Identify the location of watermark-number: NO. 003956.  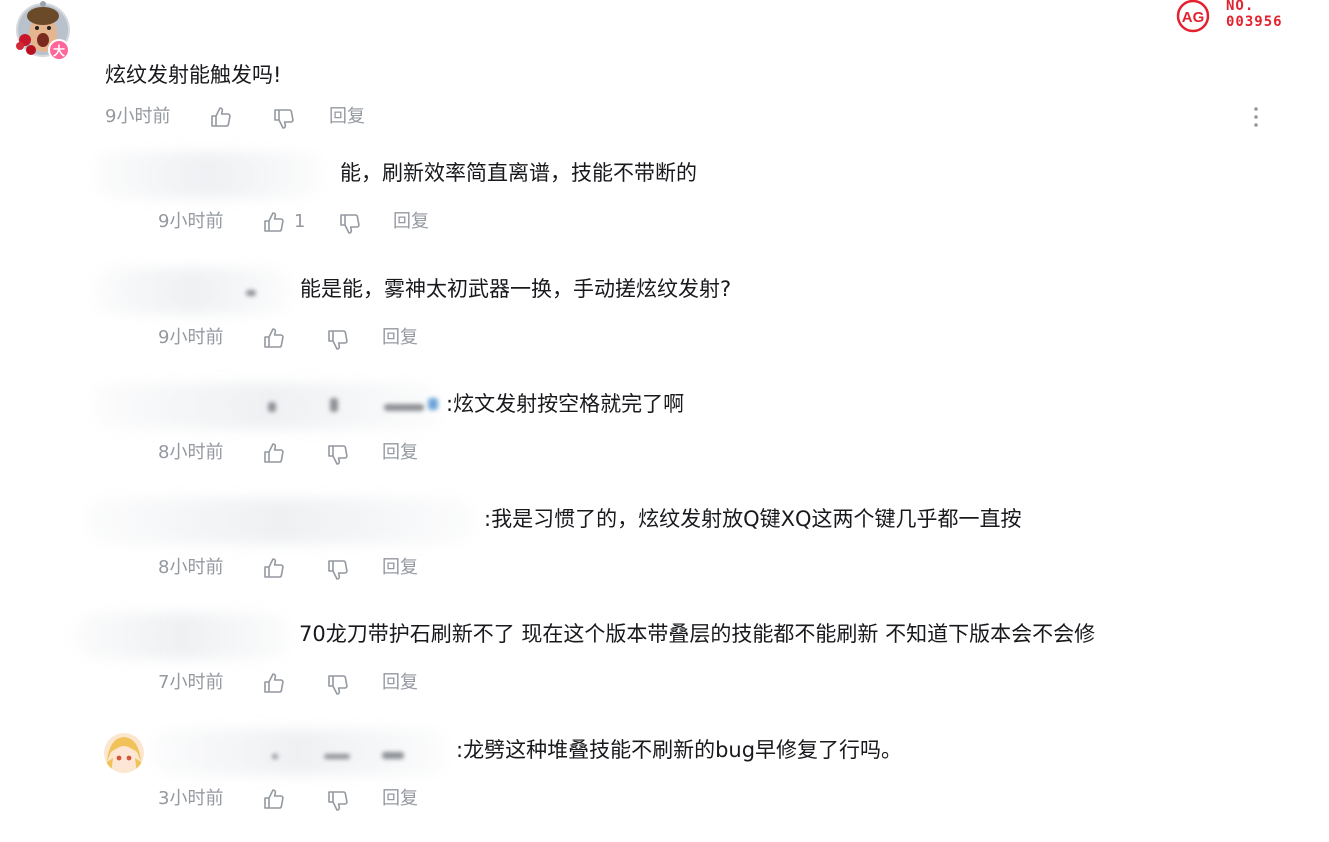
(1254, 15).